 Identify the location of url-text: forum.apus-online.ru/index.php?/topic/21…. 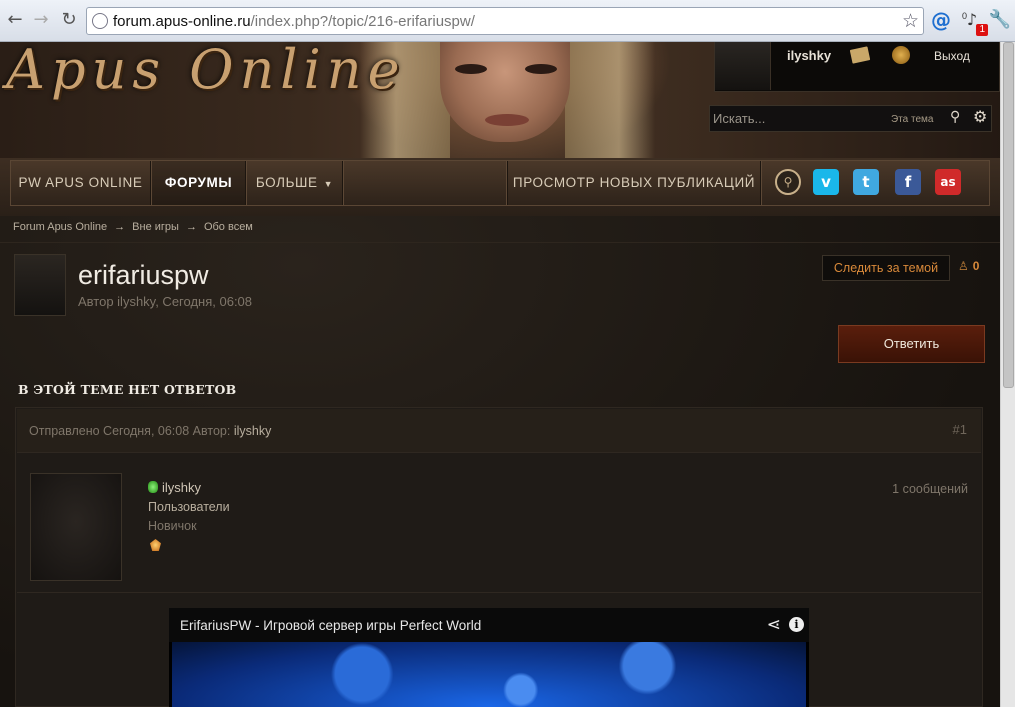
(294, 21).